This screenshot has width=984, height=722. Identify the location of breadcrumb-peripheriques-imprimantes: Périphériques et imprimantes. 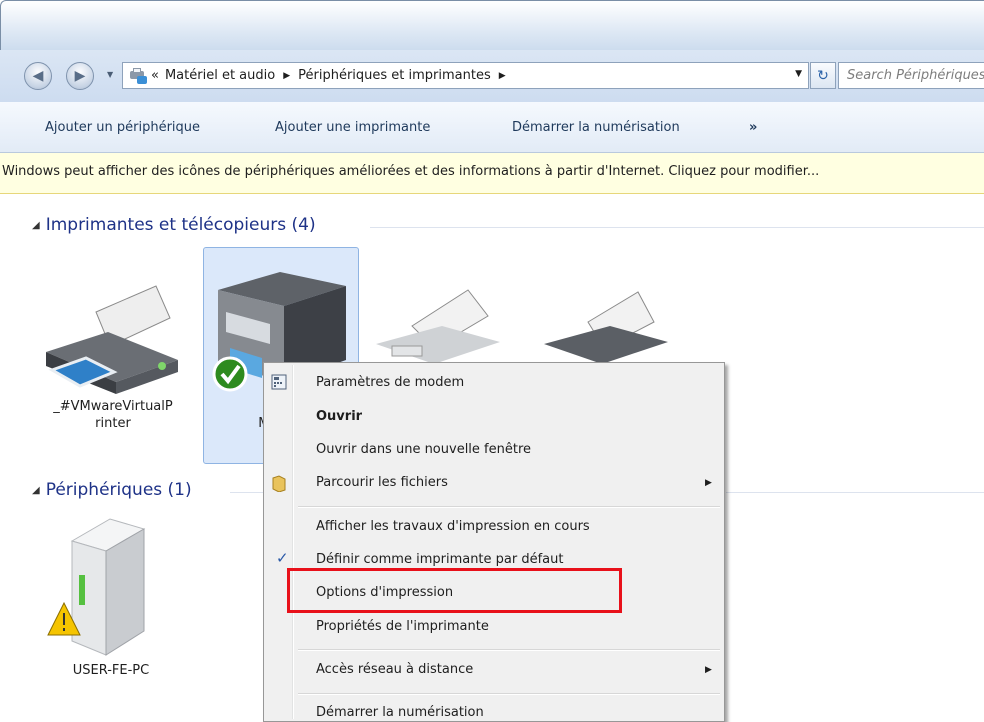
(394, 75).